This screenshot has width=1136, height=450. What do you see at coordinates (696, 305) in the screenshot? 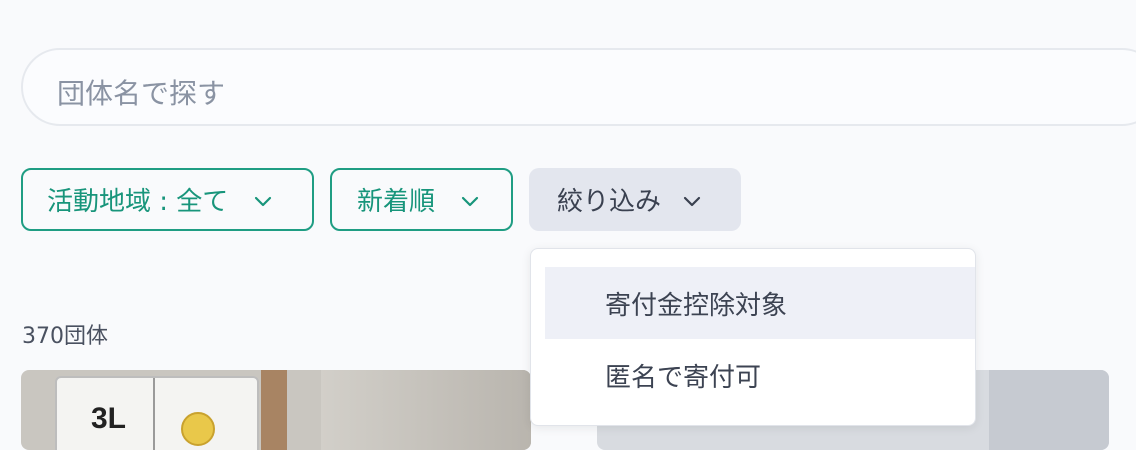
I see `menu-item-label: 寄付金控除対象` at bounding box center [696, 305].